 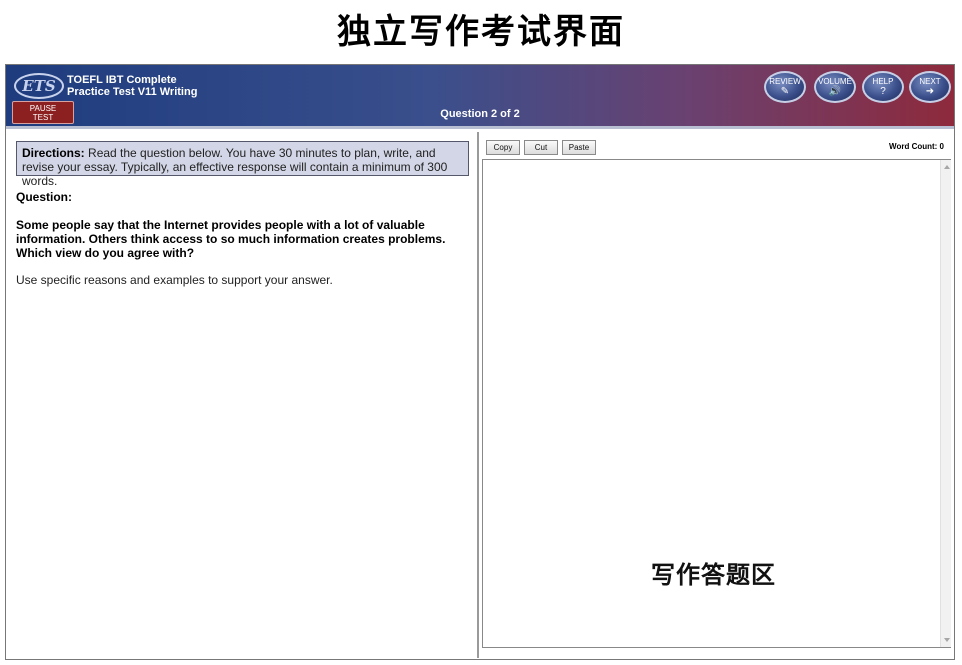 I want to click on review-label: REVIEW, so click(x=785, y=81).